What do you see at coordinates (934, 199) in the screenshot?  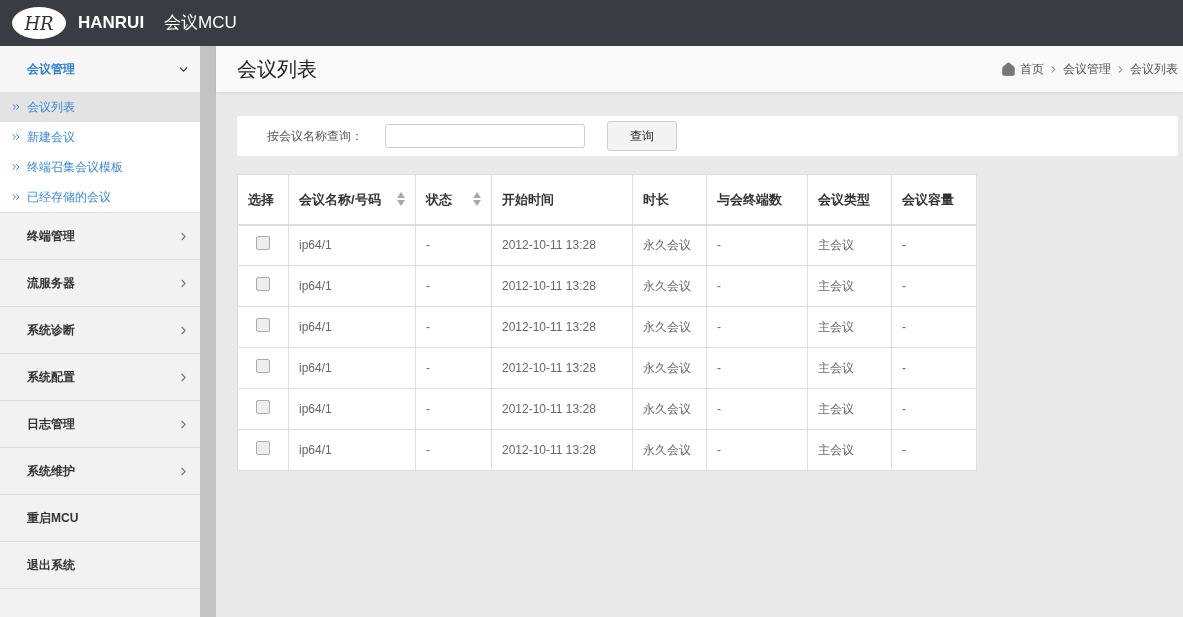 I see `column-header: 会议容量` at bounding box center [934, 199].